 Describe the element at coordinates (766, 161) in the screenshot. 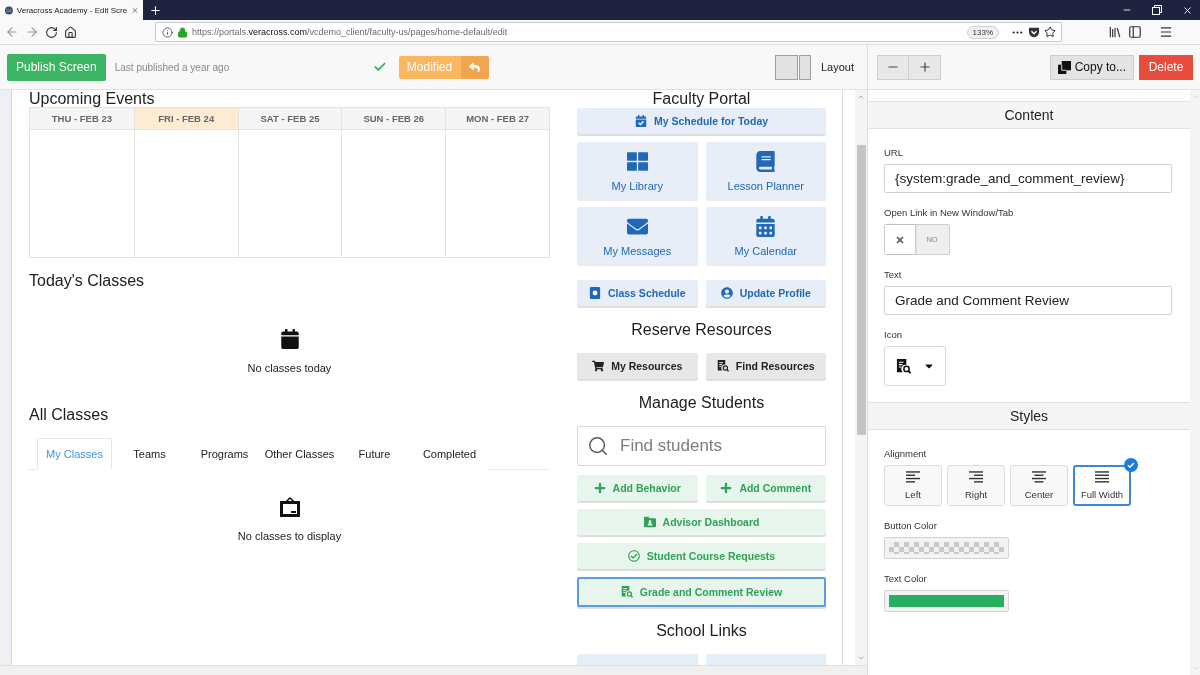

I see `book-icon` at that location.